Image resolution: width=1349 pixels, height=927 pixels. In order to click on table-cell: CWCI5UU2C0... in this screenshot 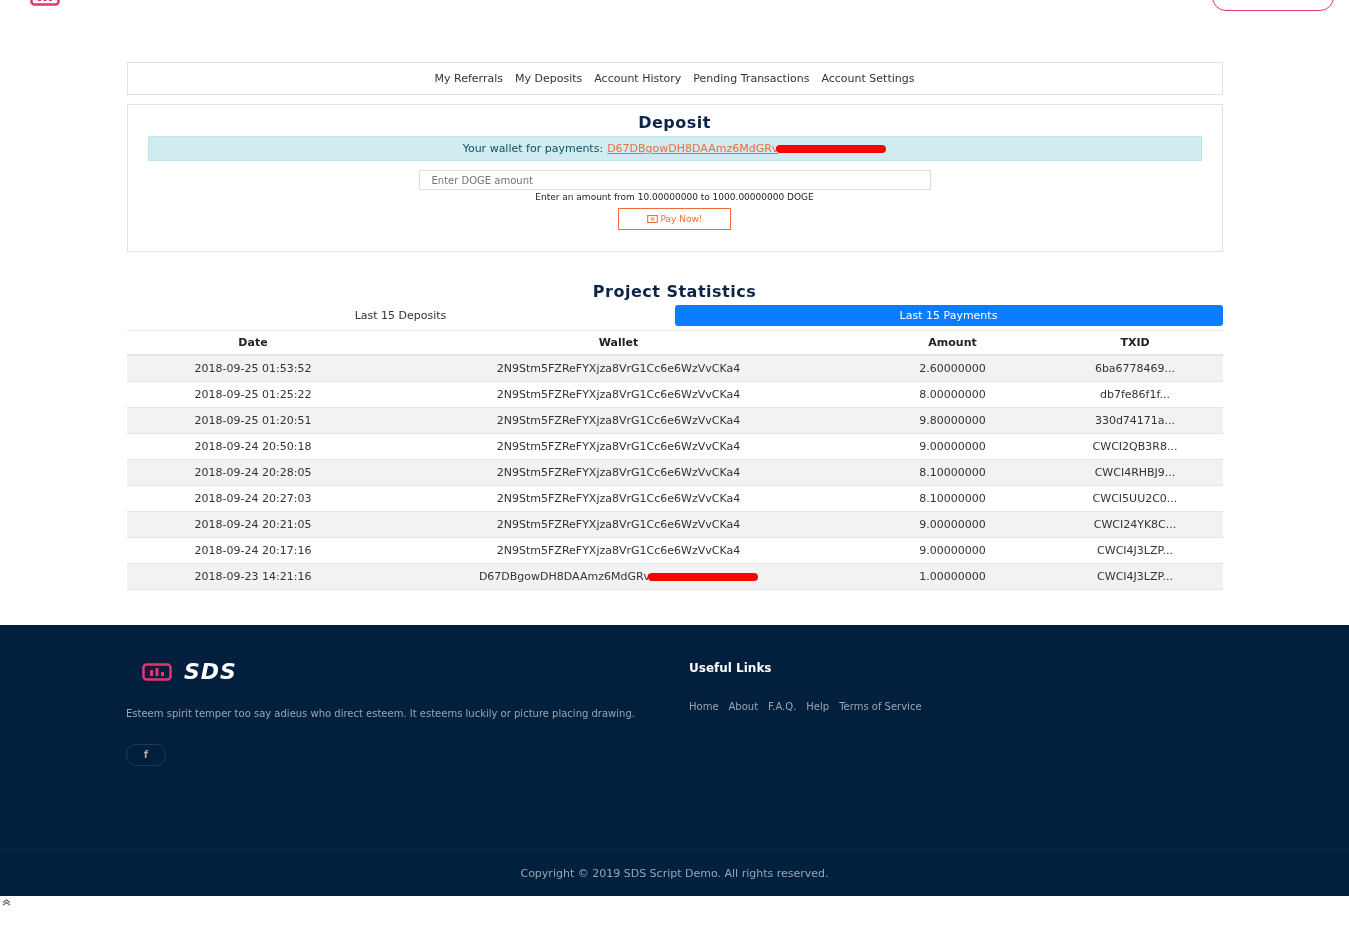, I will do `click(1135, 498)`.